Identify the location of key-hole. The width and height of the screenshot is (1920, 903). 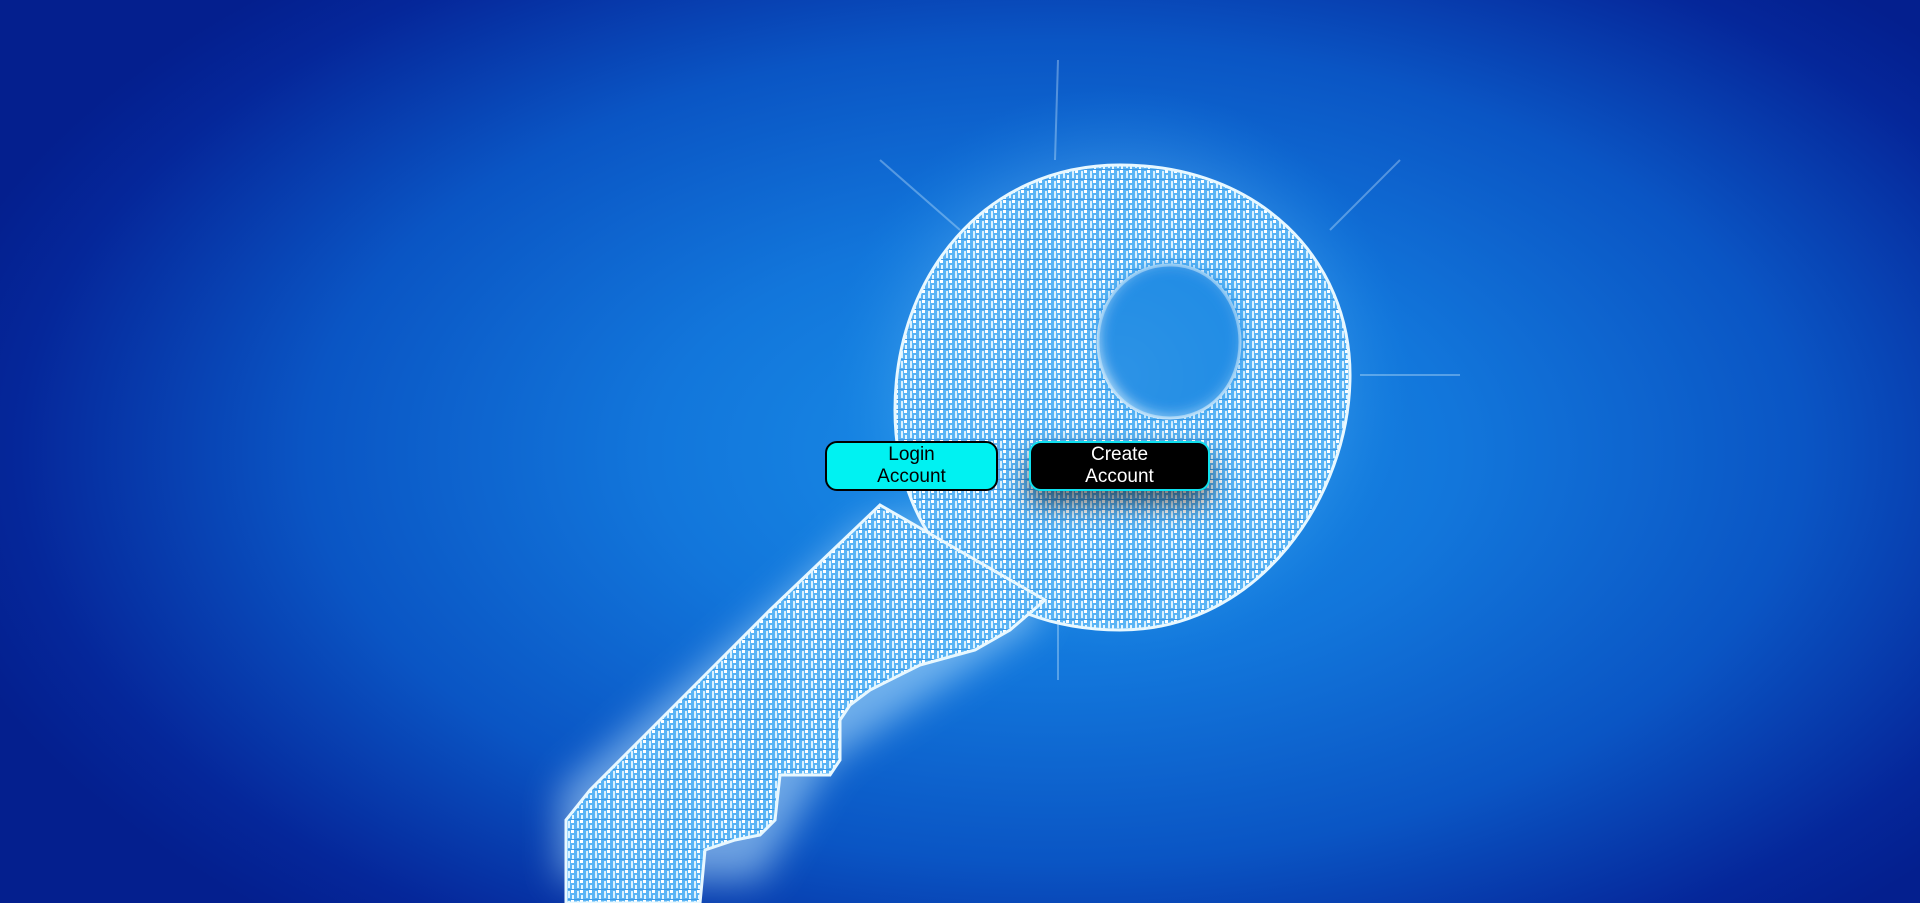
(1170, 340).